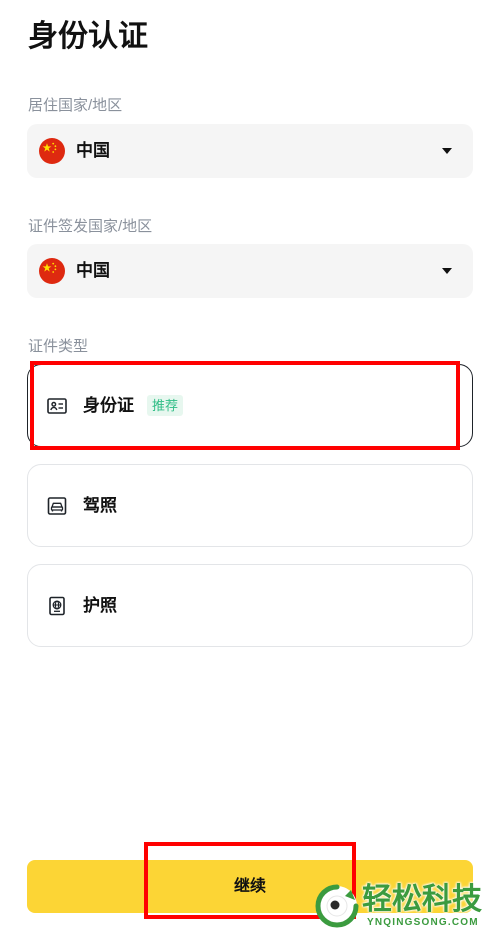  Describe the element at coordinates (88, 36) in the screenshot. I see `page-title: 身份认证` at that location.